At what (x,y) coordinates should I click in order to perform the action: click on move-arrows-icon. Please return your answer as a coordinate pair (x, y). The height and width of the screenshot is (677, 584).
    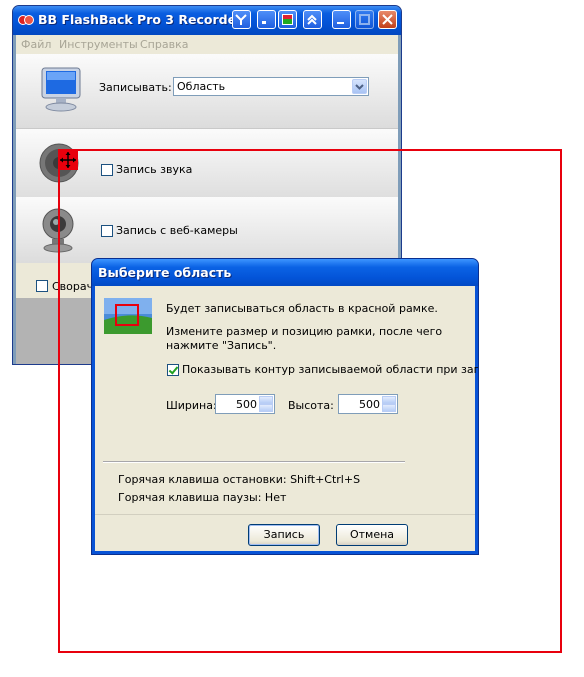
    Looking at the image, I should click on (68, 160).